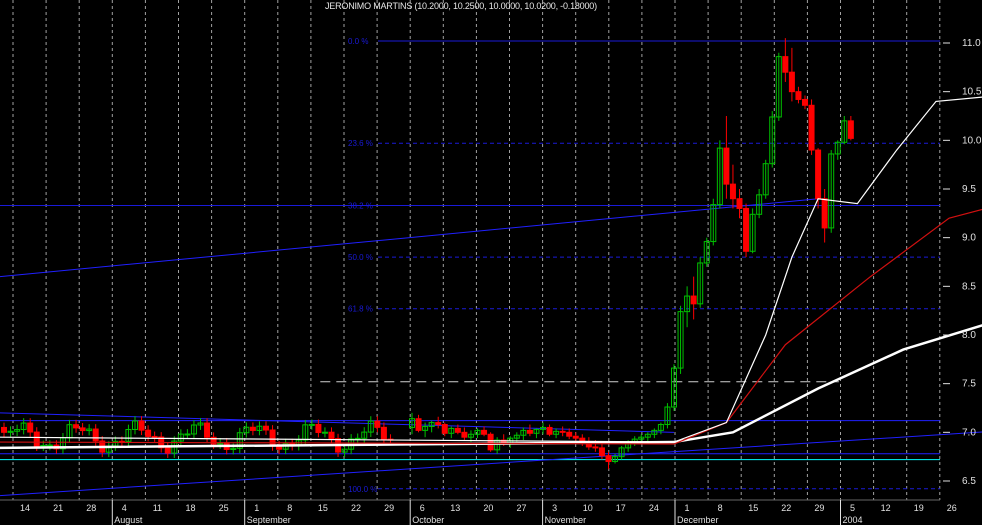 This screenshot has width=982, height=525. What do you see at coordinates (360, 206) in the screenshot?
I see `fibonacci-level-label: 38.2 %` at bounding box center [360, 206].